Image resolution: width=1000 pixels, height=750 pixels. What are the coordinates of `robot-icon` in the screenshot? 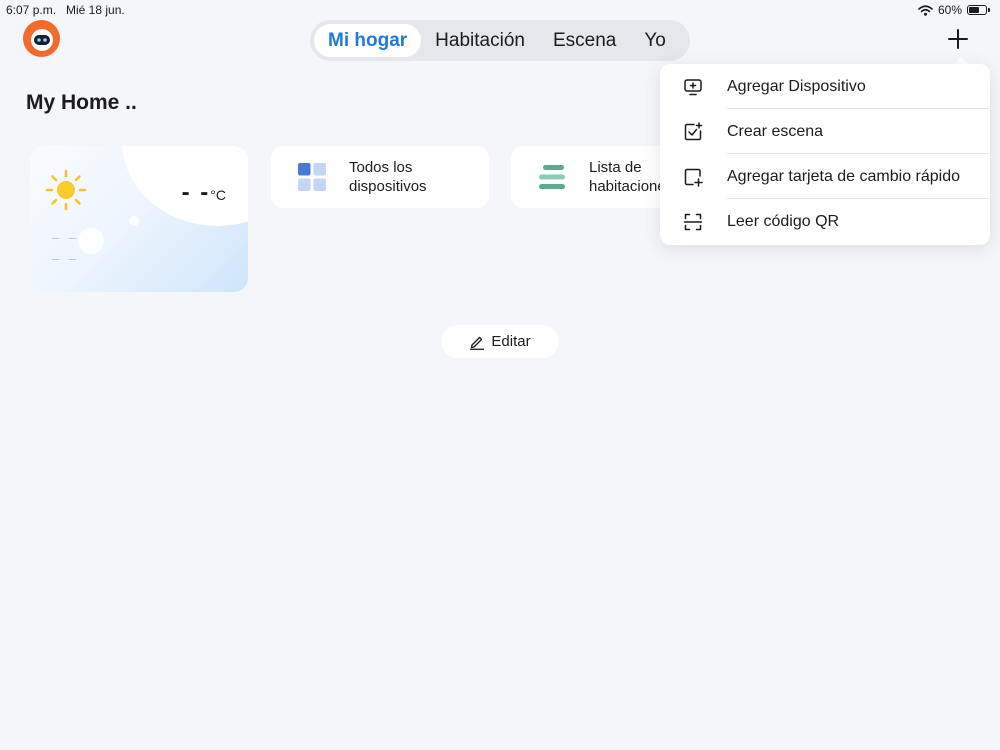 It's located at (41, 39).